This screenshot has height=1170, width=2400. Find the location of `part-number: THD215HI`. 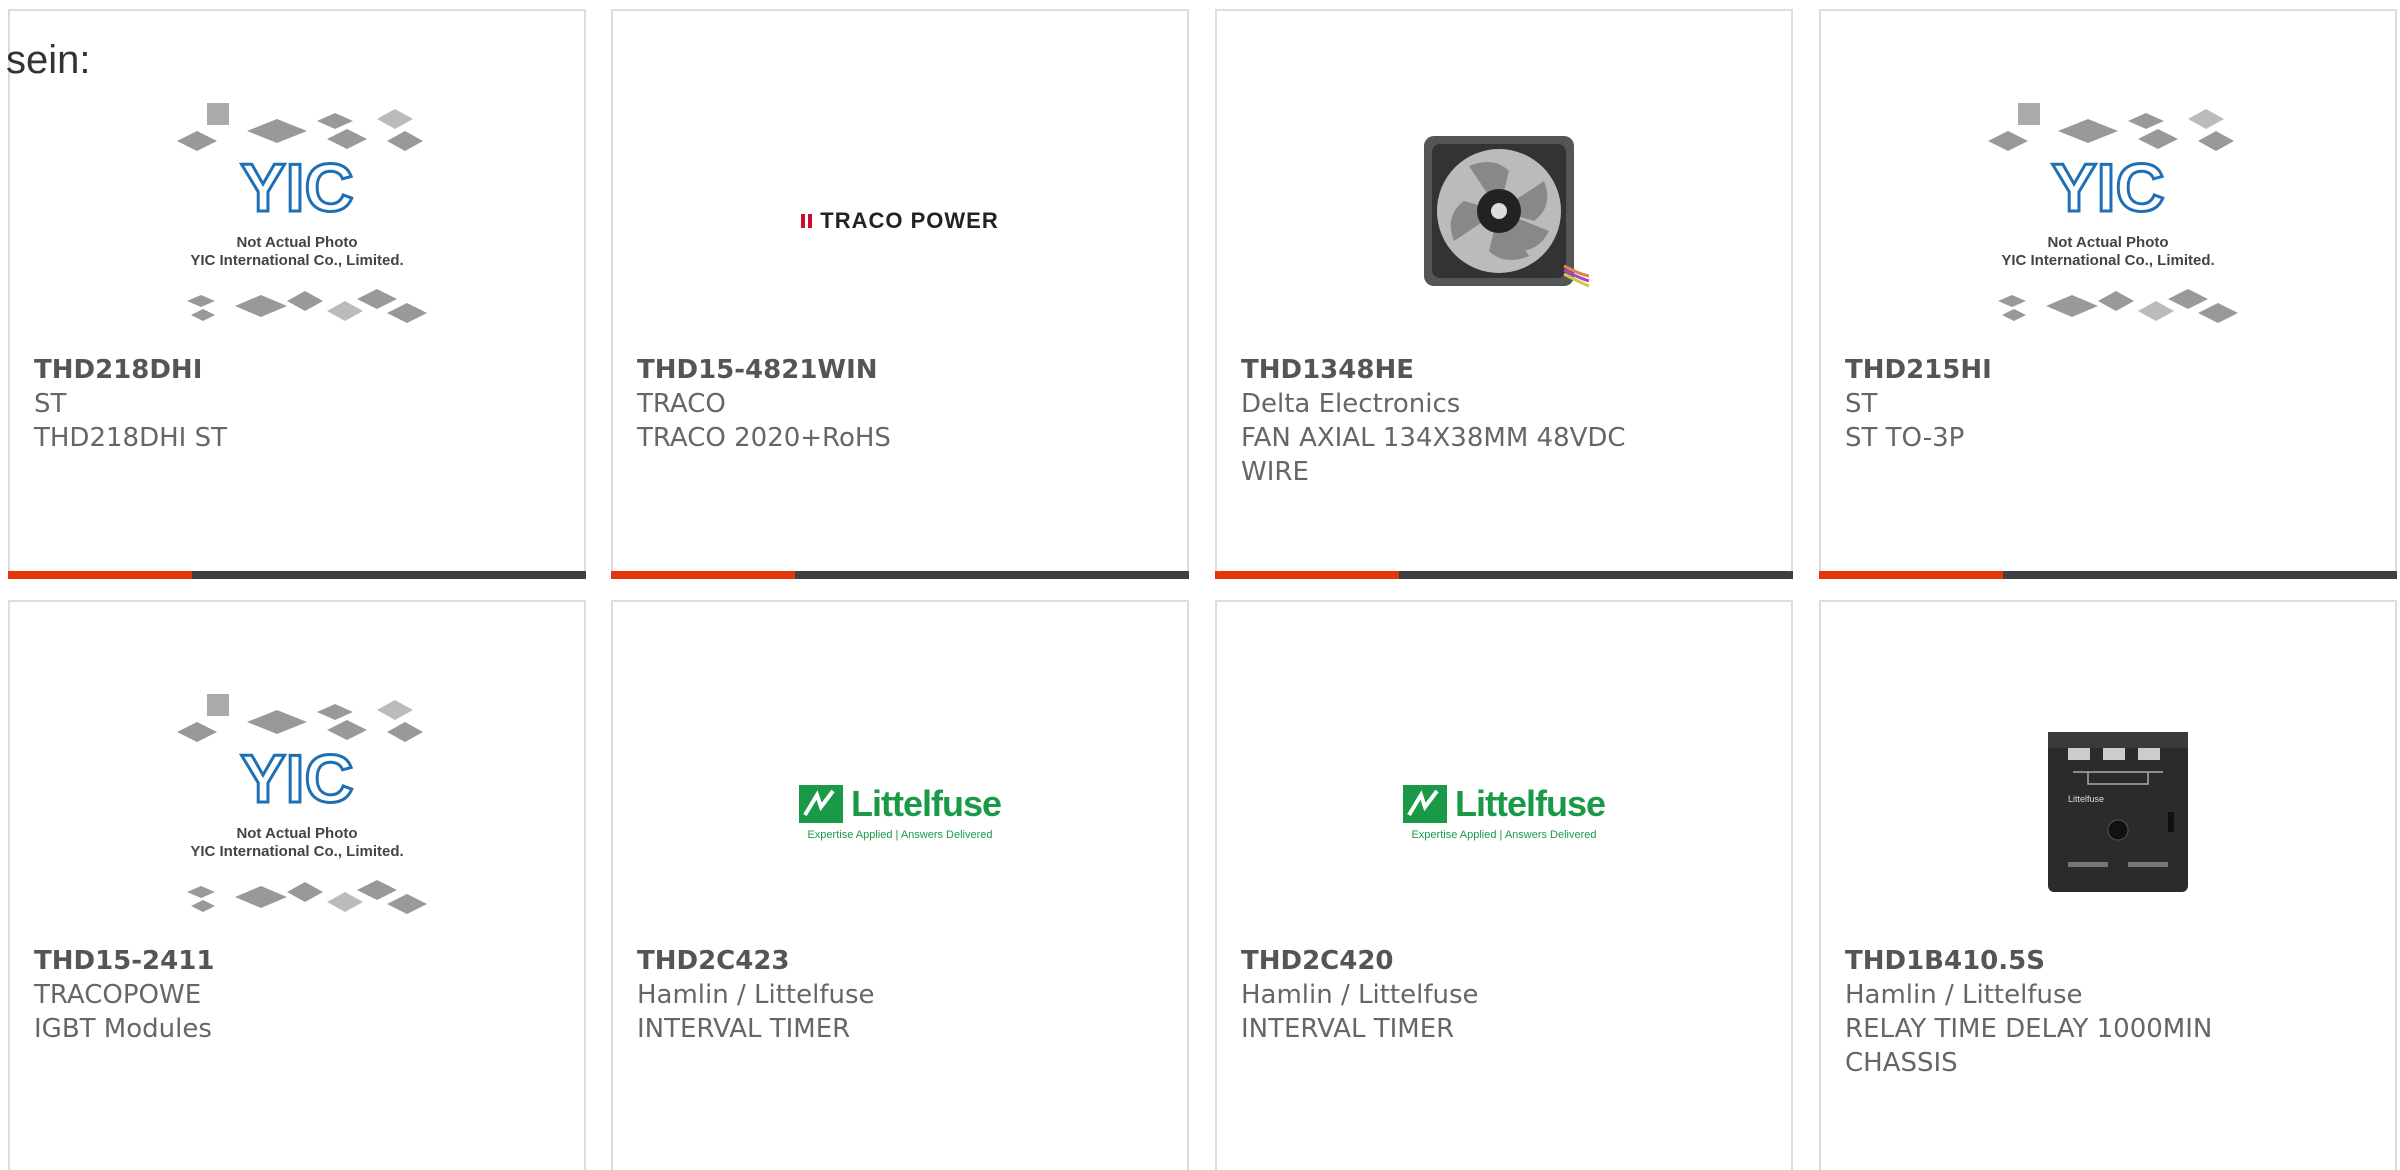

part-number: THD215HI is located at coordinates (2110, 370).